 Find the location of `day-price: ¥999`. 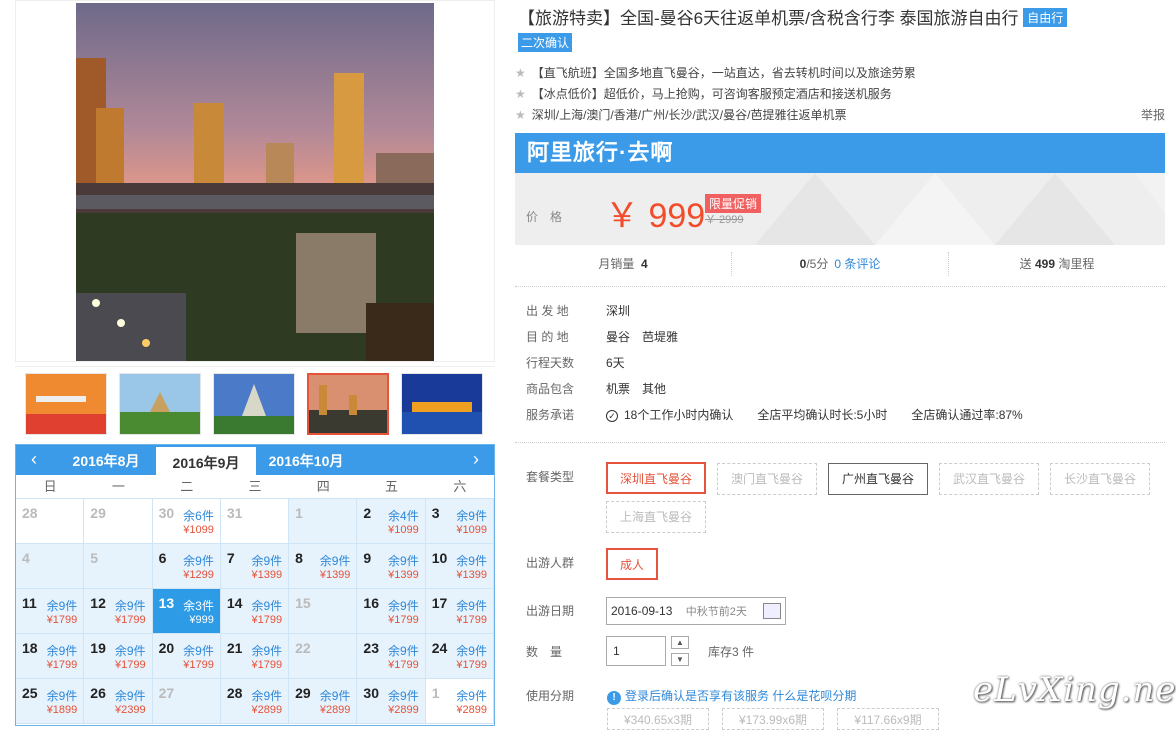

day-price: ¥999 is located at coordinates (201, 620).